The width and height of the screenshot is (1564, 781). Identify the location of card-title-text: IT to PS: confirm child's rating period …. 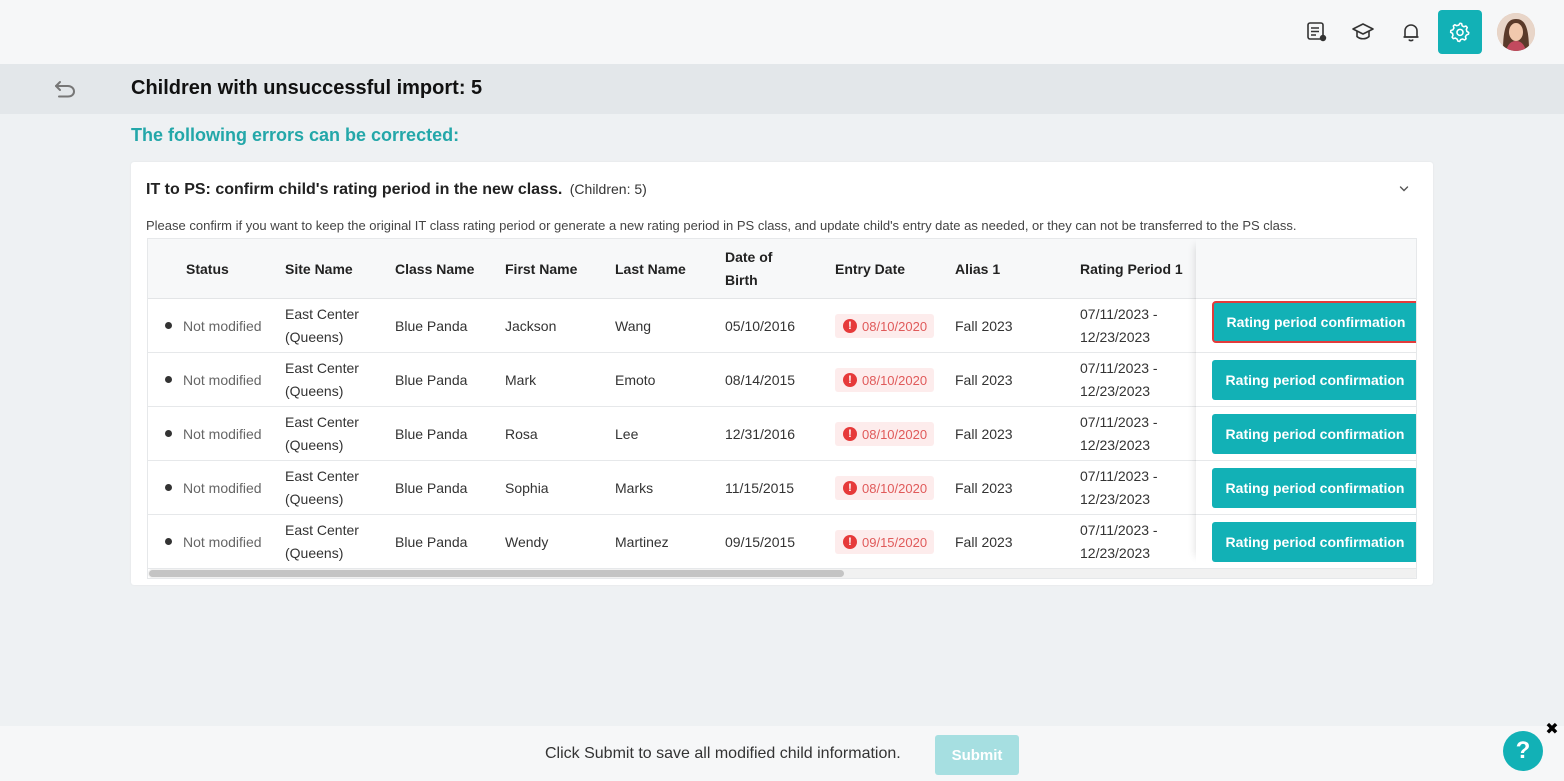
(354, 189).